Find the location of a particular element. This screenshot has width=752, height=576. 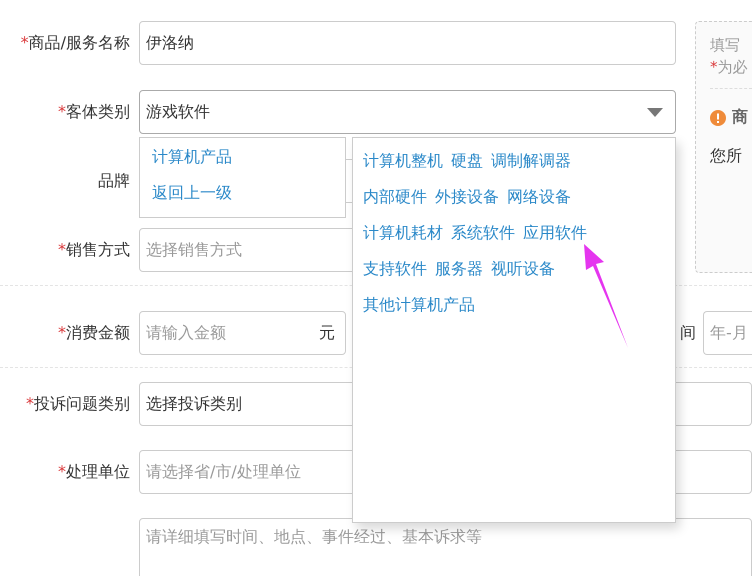

field-label: 间 is located at coordinates (688, 333).